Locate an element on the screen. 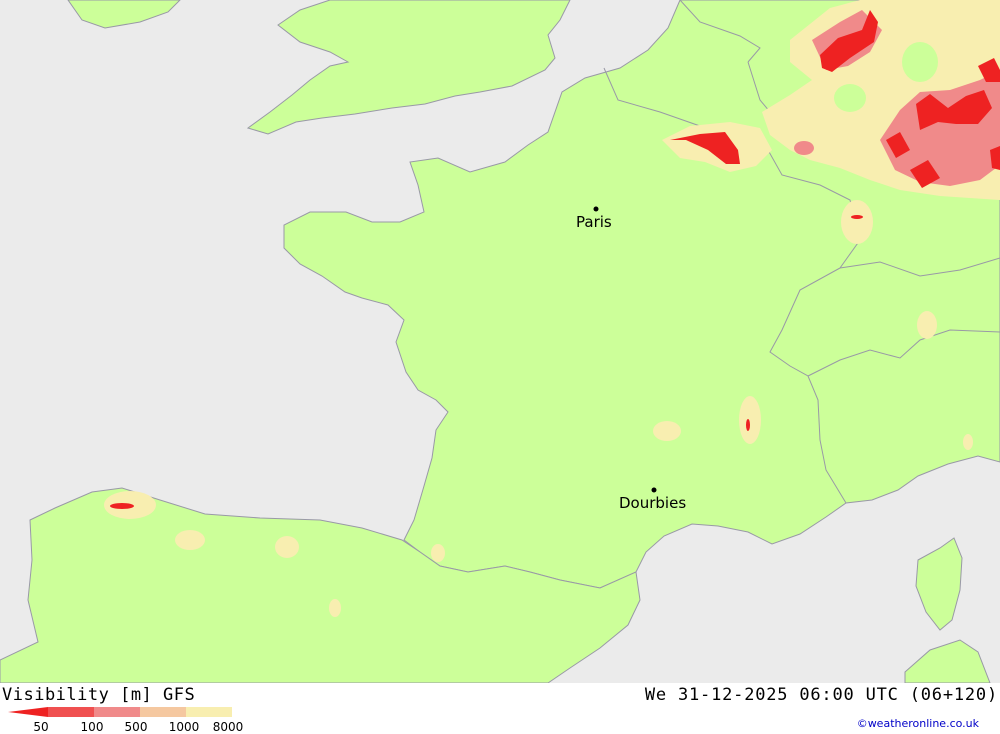  legend-colorbar is located at coordinates (120, 712).